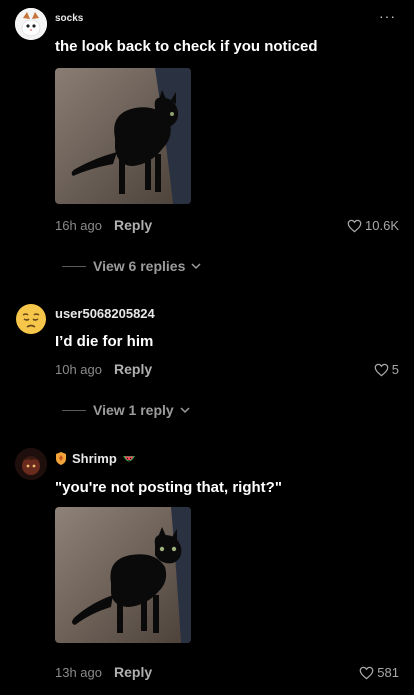 Image resolution: width=414 pixels, height=695 pixels. What do you see at coordinates (395, 369) in the screenshot?
I see `like-count: 5` at bounding box center [395, 369].